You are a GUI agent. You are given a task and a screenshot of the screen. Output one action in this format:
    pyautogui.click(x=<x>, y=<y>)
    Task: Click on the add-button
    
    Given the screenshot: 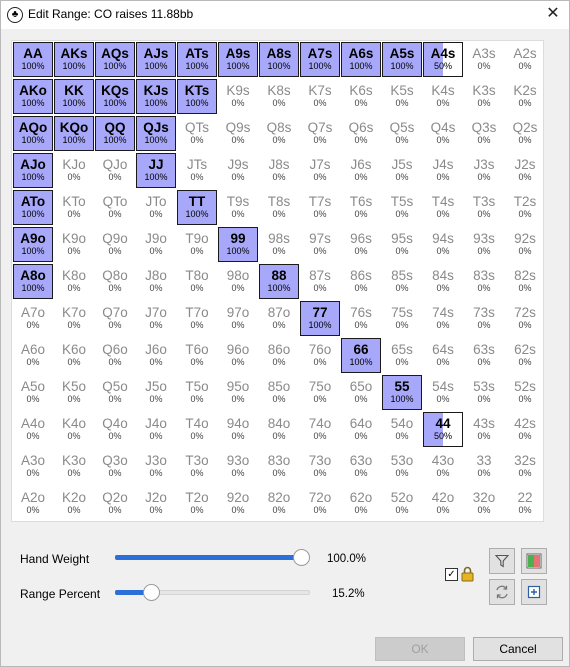 What is the action you would take?
    pyautogui.click(x=534, y=592)
    